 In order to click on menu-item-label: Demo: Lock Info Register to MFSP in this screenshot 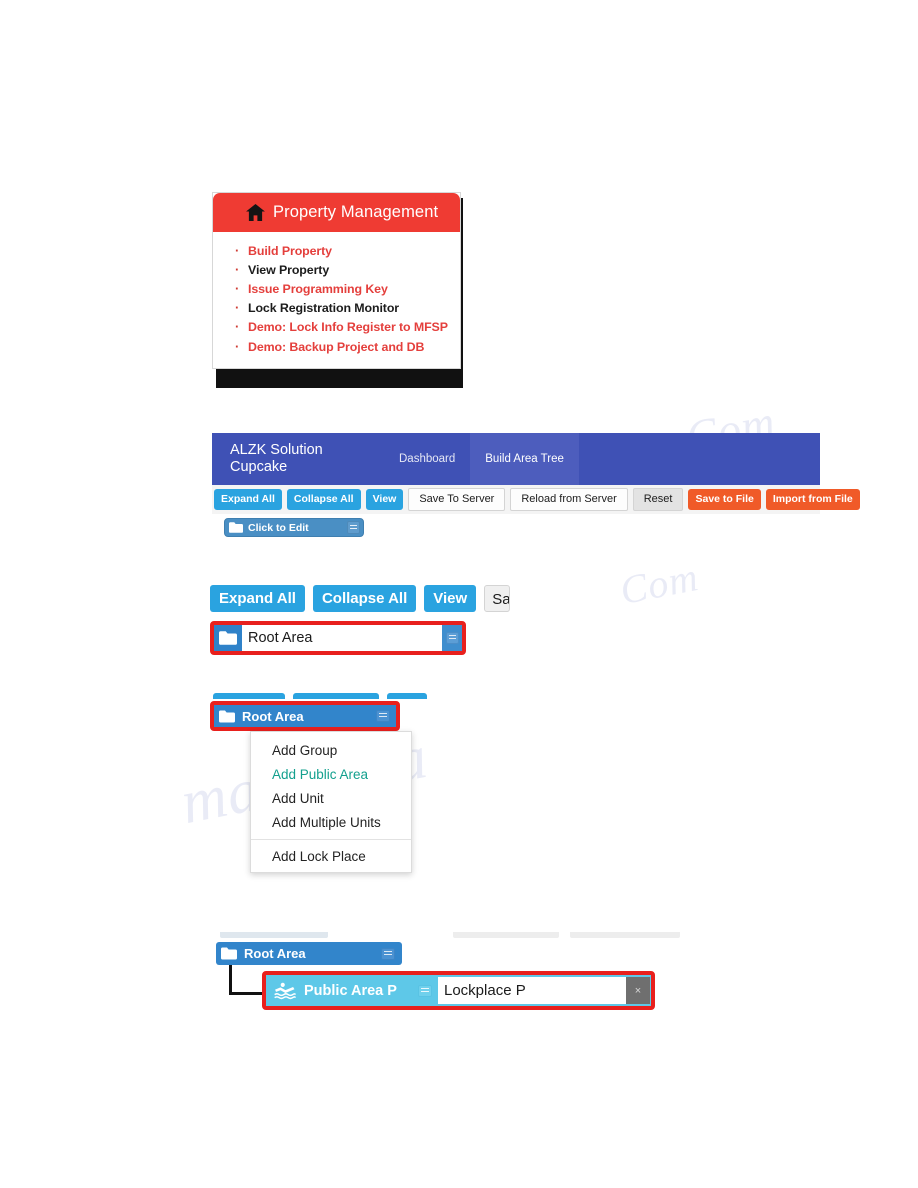, I will do `click(348, 327)`.